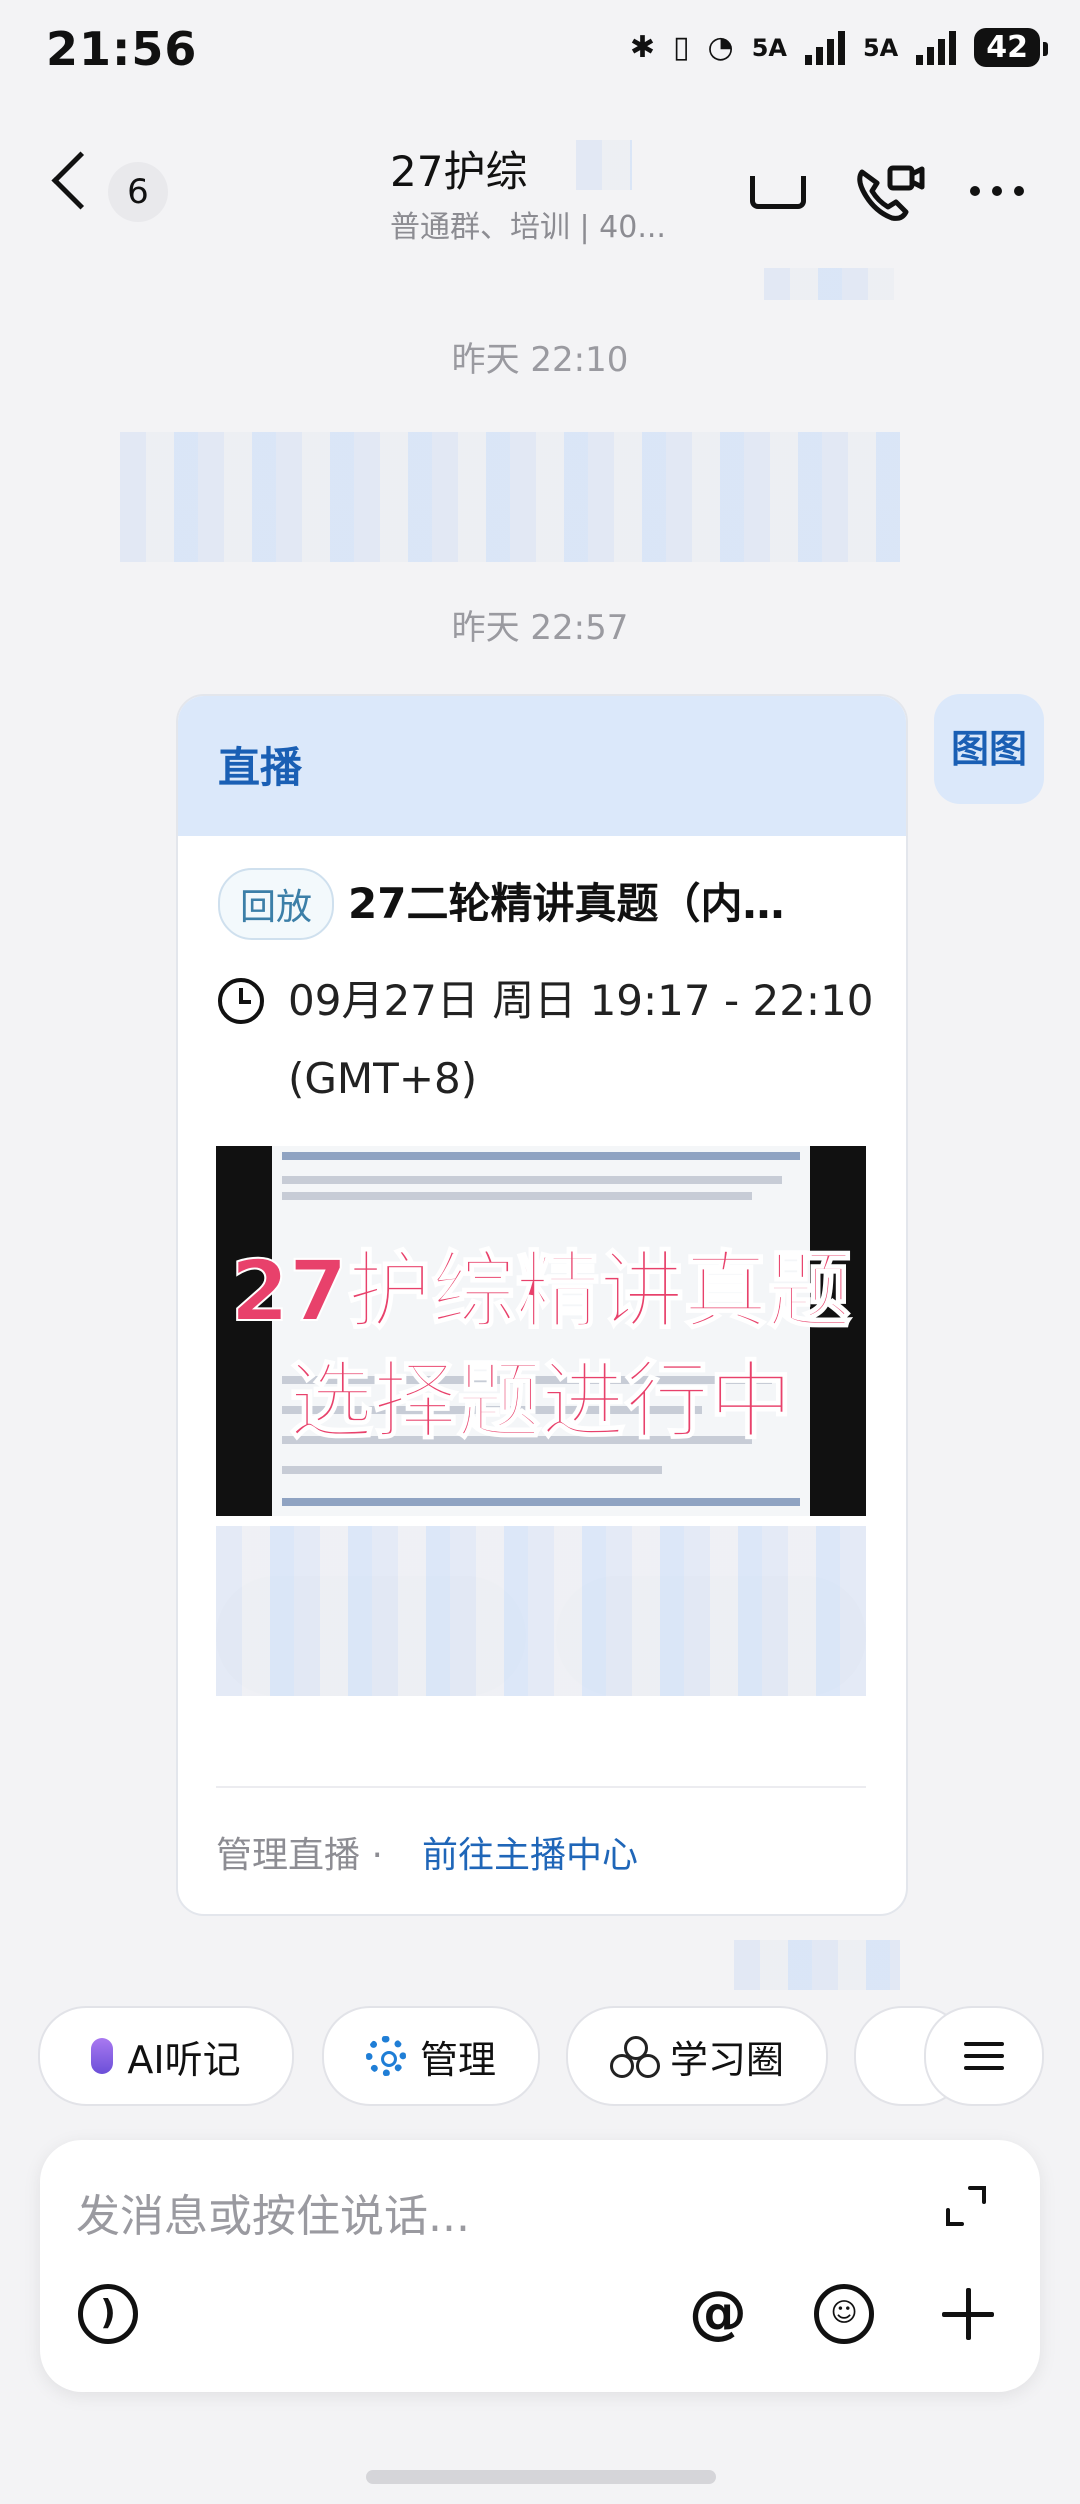 The image size is (1080, 2504). Describe the element at coordinates (968, 2314) in the screenshot. I see `add-icon` at that location.